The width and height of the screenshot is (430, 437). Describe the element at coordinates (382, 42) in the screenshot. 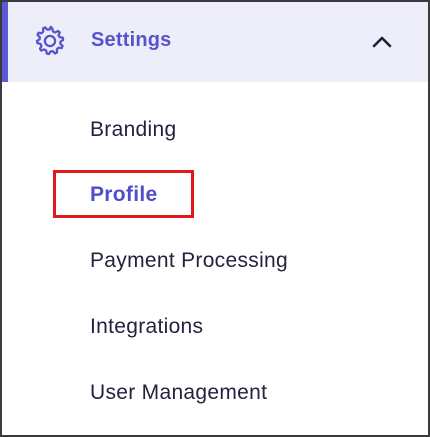

I see `chevron-up-icon` at that location.